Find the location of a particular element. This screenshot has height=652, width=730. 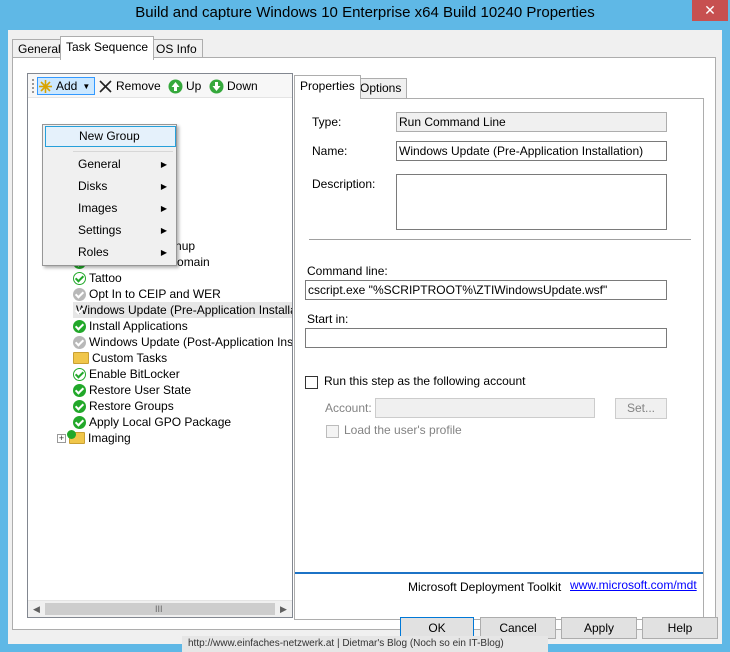

tree-horizontal-scrollbar: ◀ III ▶ is located at coordinates (160, 608).